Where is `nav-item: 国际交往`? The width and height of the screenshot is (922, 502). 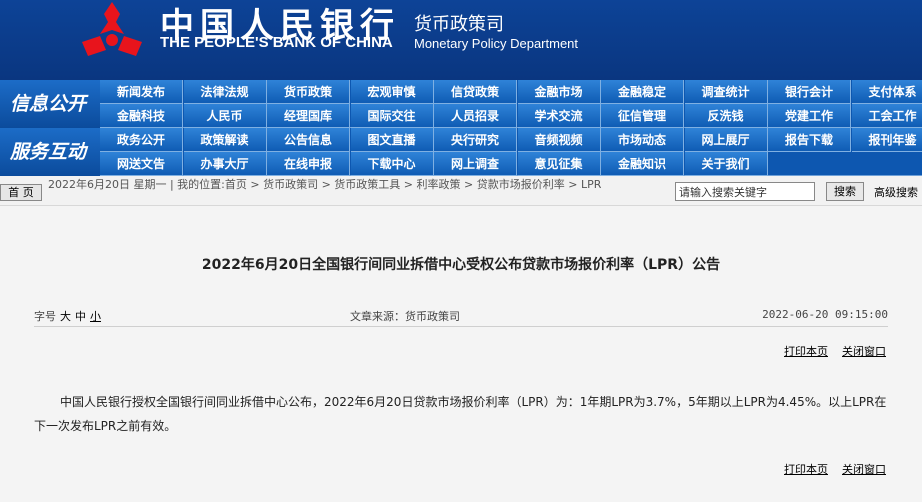
nav-item: 国际交往 is located at coordinates (392, 116).